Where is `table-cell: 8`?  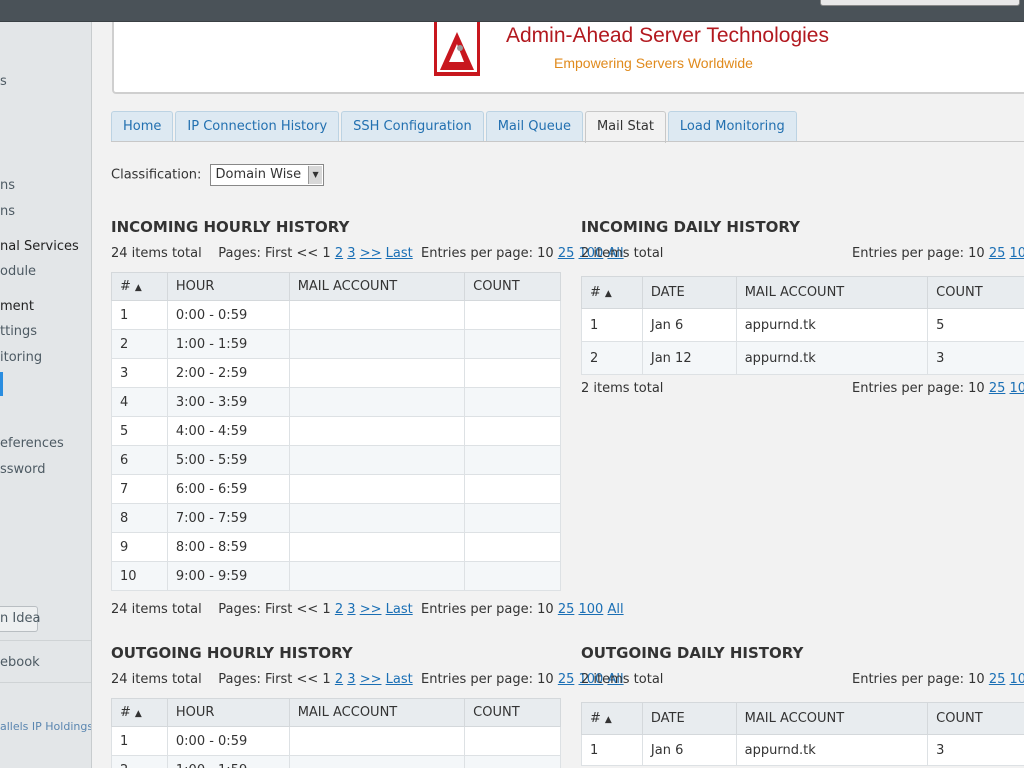
table-cell: 8 is located at coordinates (139, 518).